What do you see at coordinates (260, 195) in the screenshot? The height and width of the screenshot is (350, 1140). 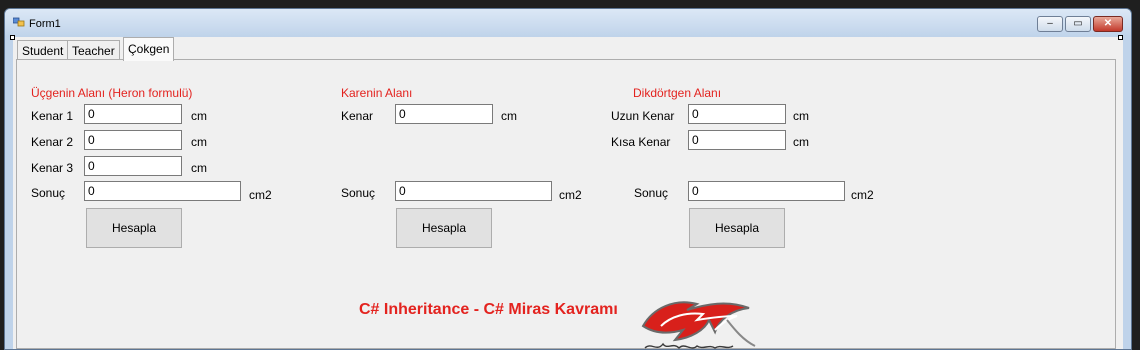 I see `triangle-result-unit: cm2` at bounding box center [260, 195].